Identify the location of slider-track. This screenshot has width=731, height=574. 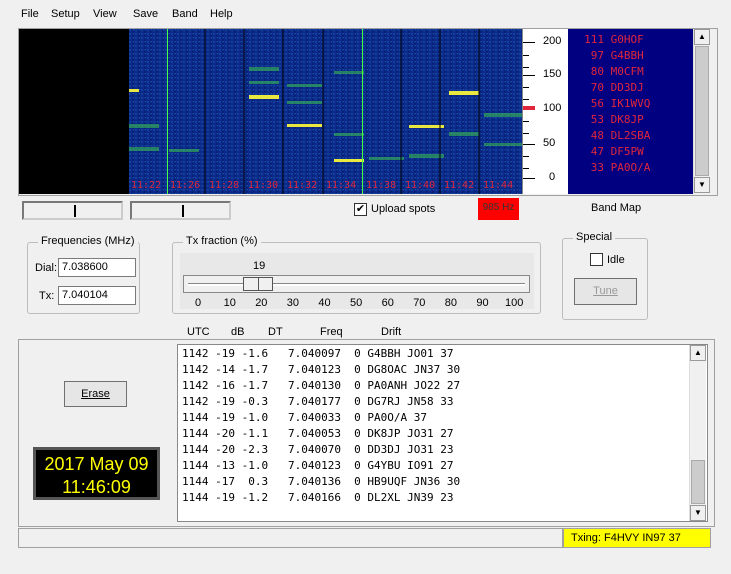
(356, 284).